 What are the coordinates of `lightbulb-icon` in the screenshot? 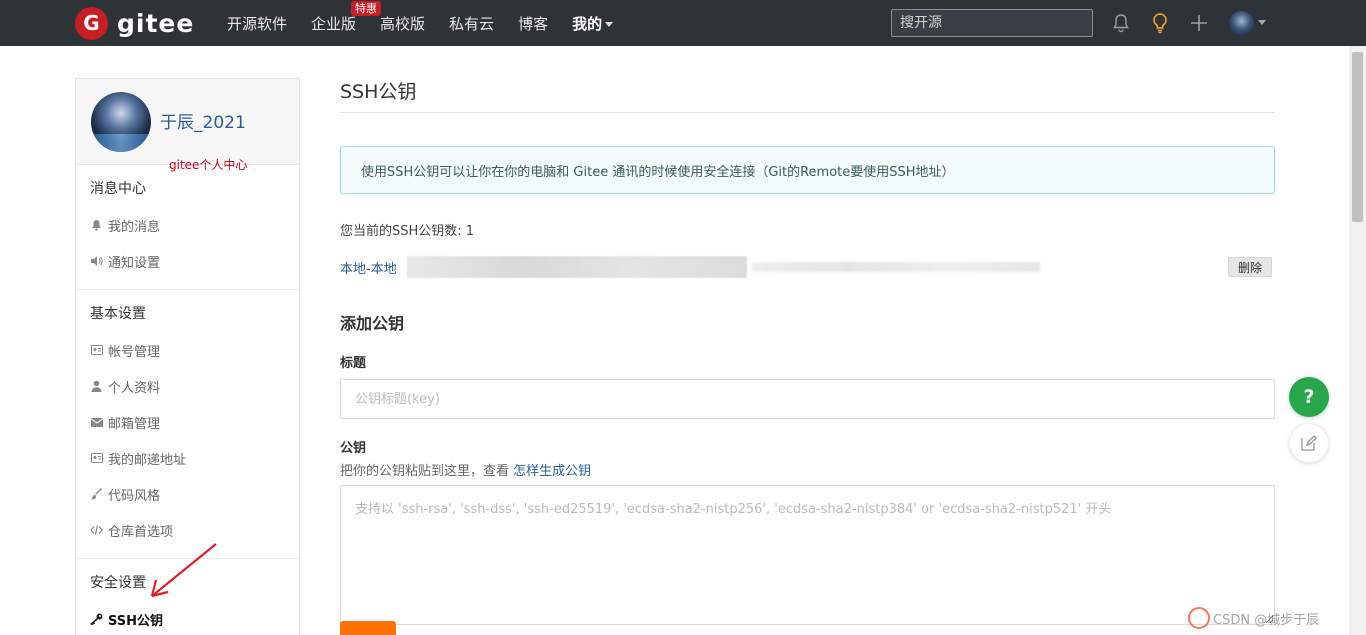 It's located at (1160, 23).